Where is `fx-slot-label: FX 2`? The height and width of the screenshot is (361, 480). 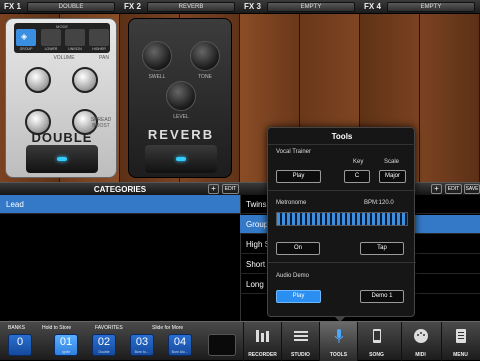
fx-slot-label: FX 2 is located at coordinates (132, 6).